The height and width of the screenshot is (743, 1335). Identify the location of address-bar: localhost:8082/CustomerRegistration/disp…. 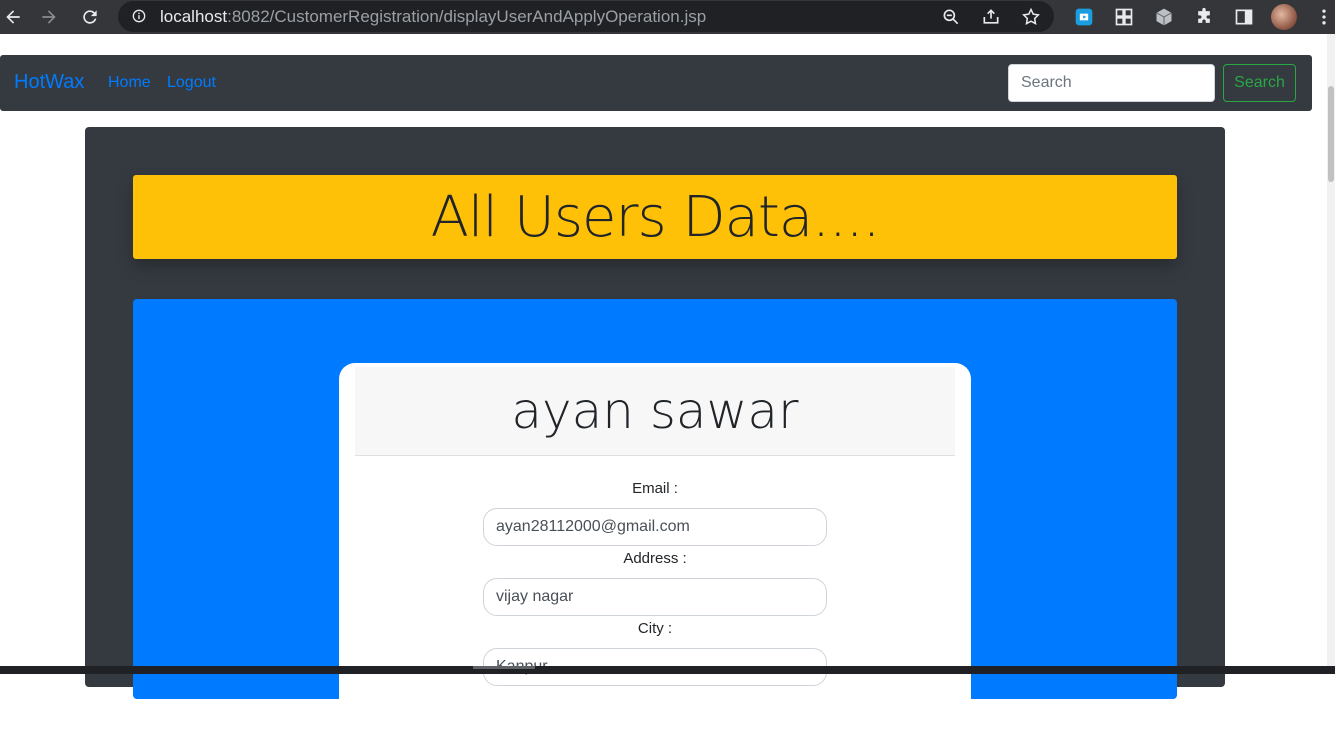
(586, 16).